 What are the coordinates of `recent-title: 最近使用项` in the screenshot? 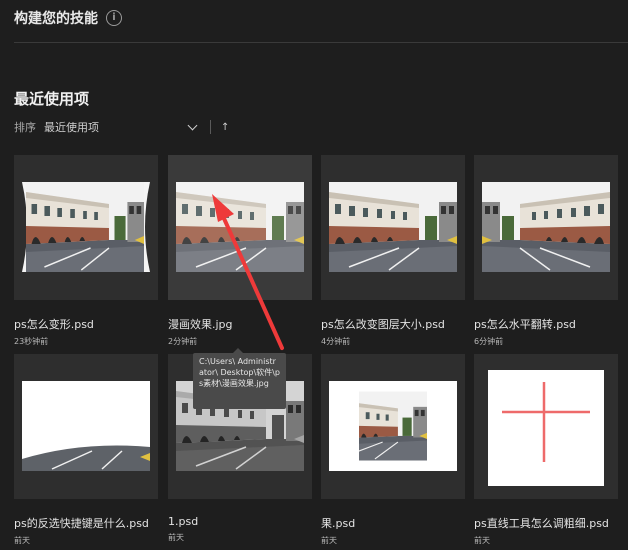 It's located at (52, 99).